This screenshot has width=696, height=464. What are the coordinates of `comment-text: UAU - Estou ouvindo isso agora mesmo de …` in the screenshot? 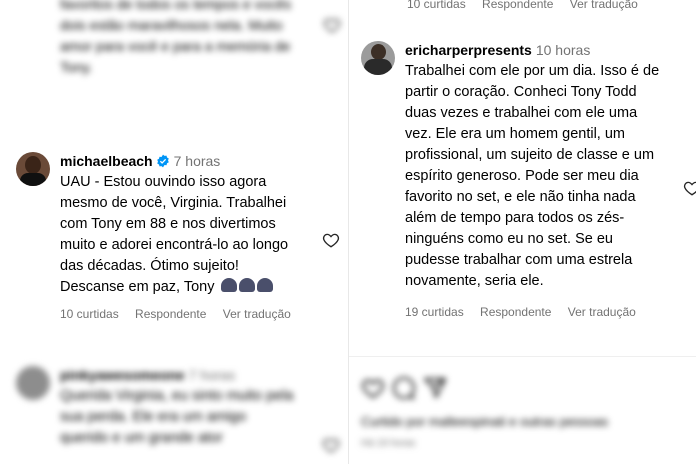 It's located at (174, 234).